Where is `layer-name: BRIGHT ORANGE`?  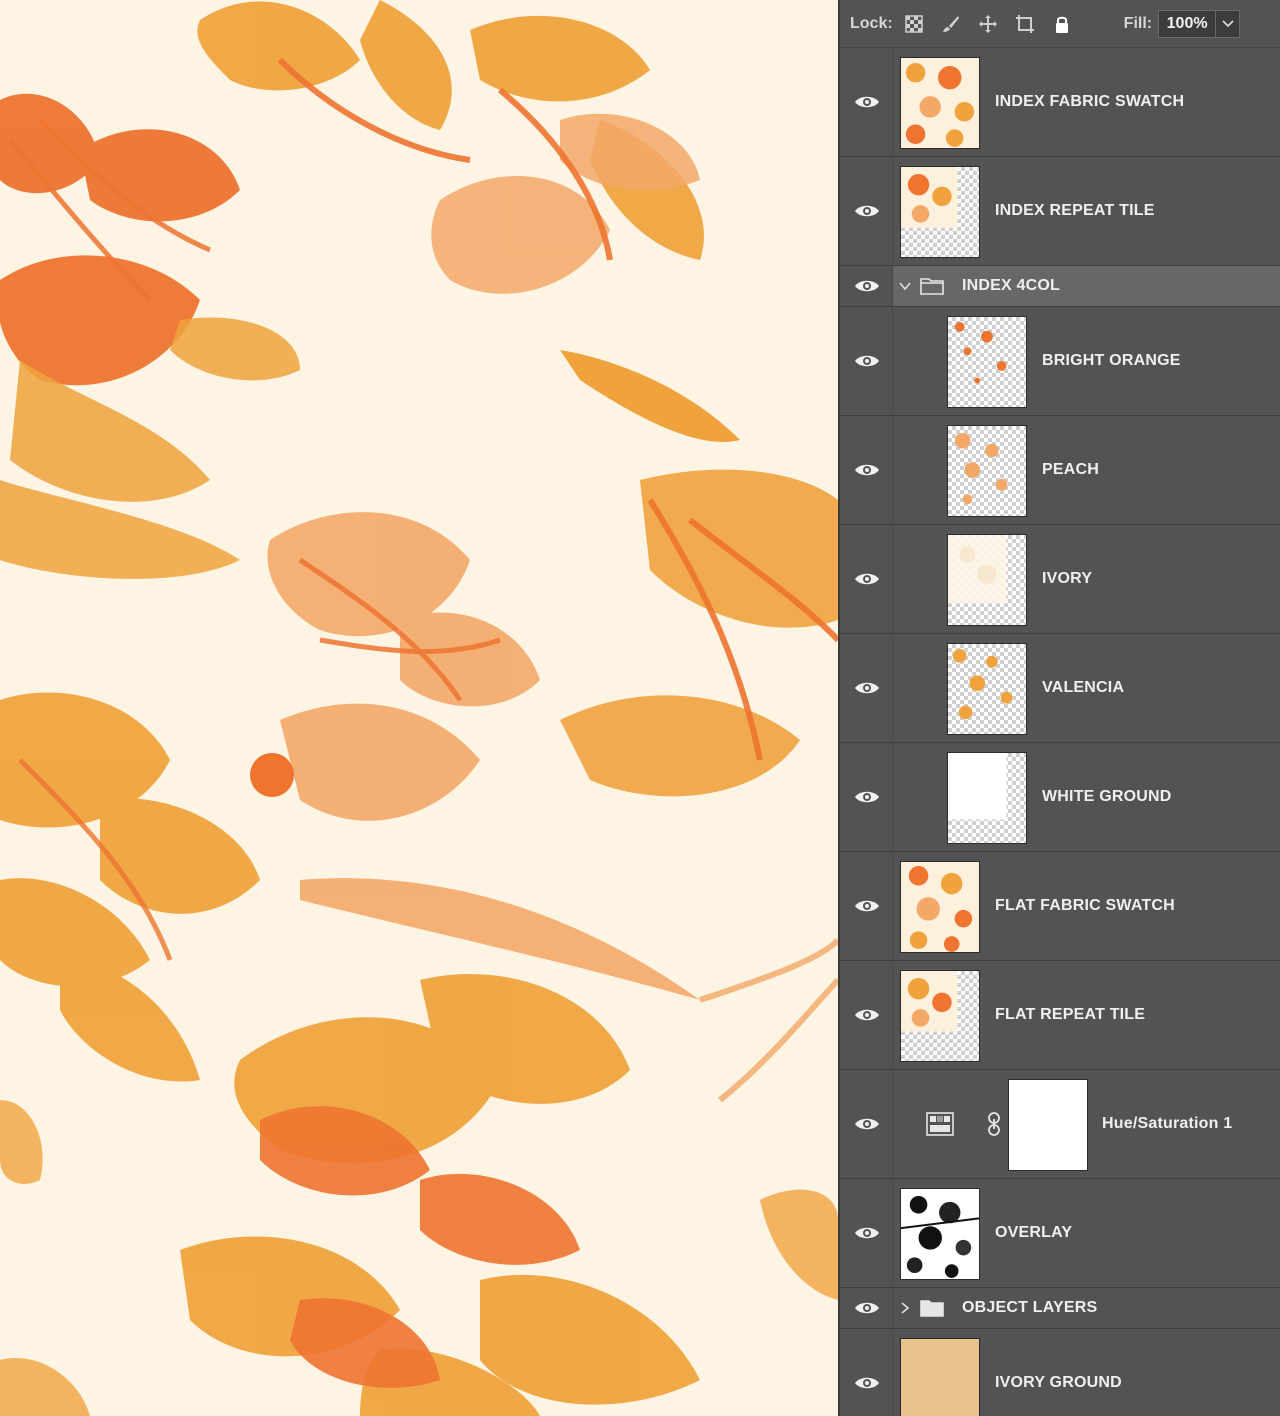 layer-name: BRIGHT ORANGE is located at coordinates (1111, 360).